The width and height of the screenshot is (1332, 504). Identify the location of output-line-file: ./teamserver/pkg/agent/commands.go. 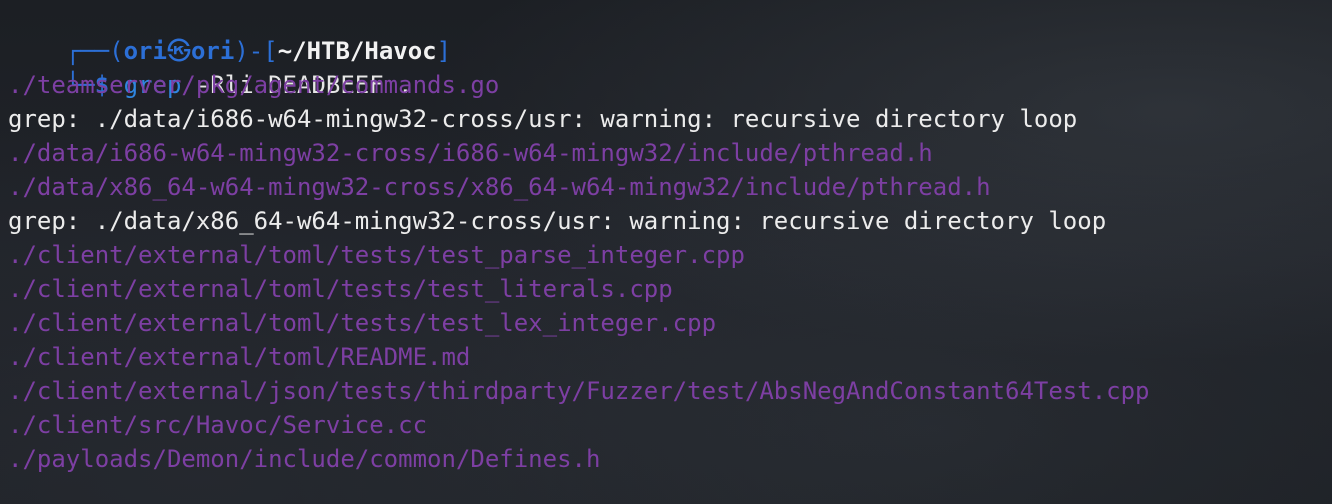
(254, 85).